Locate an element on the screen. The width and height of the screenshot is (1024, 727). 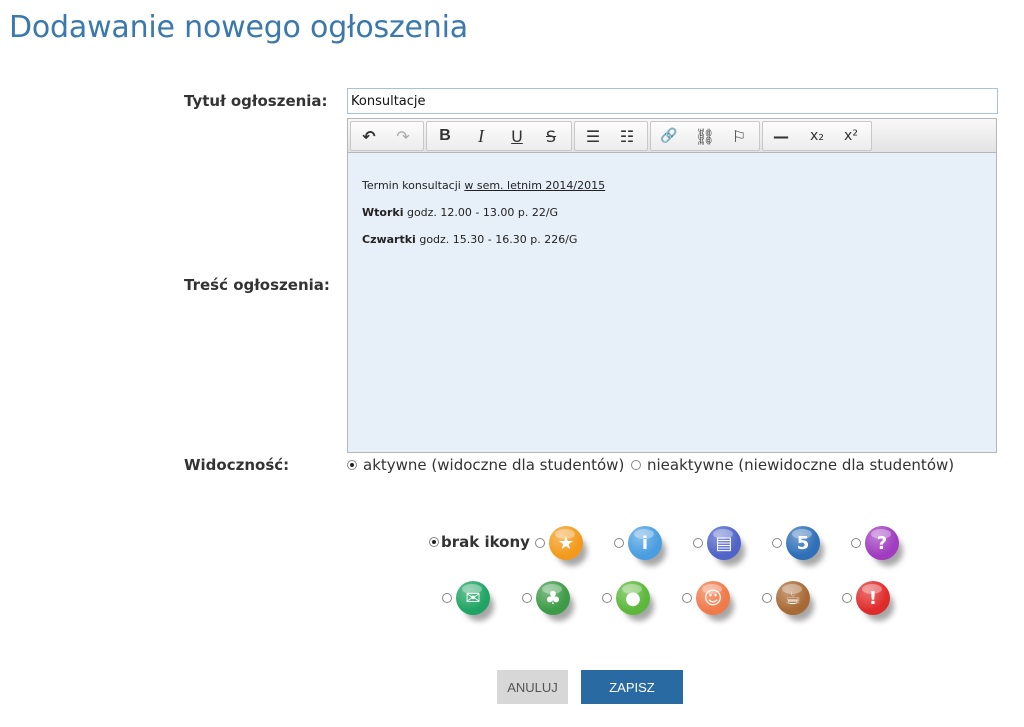
icon-option: ▤ is located at coordinates (717, 543).